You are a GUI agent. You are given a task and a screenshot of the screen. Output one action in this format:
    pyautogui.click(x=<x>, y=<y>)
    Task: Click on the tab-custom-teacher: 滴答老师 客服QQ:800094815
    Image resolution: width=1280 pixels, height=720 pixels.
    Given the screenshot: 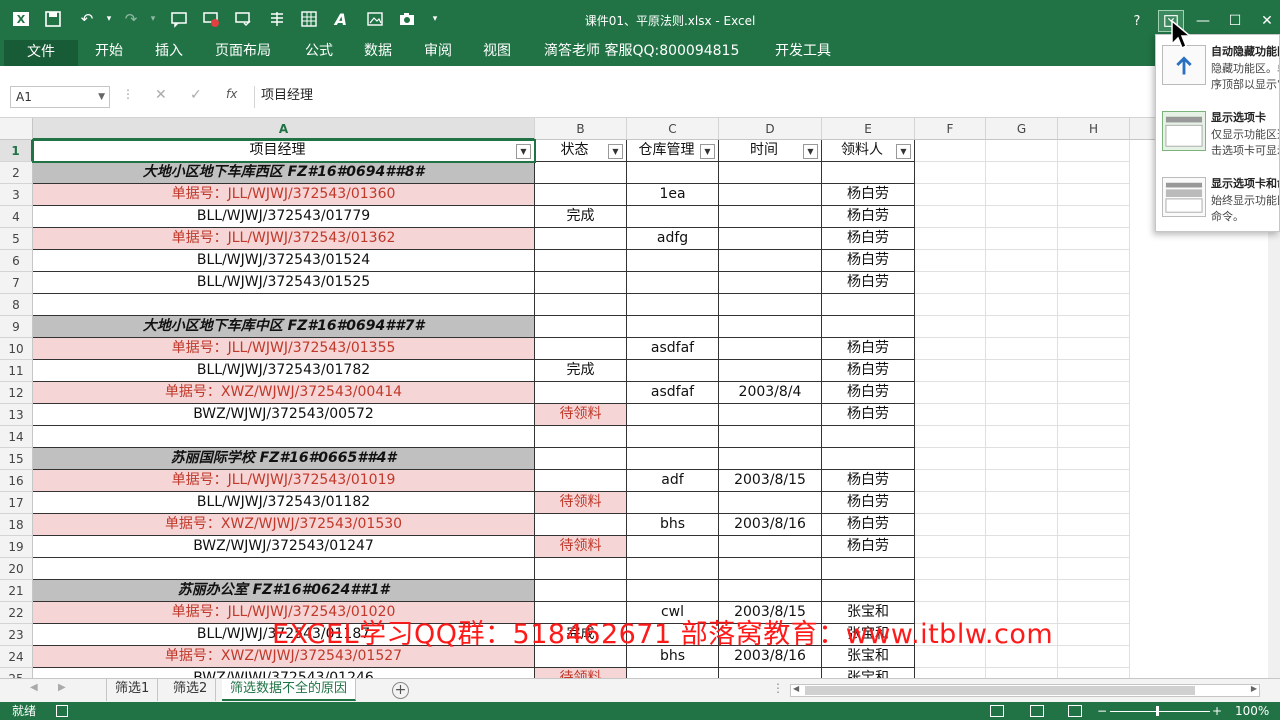 What is the action you would take?
    pyautogui.click(x=641, y=53)
    